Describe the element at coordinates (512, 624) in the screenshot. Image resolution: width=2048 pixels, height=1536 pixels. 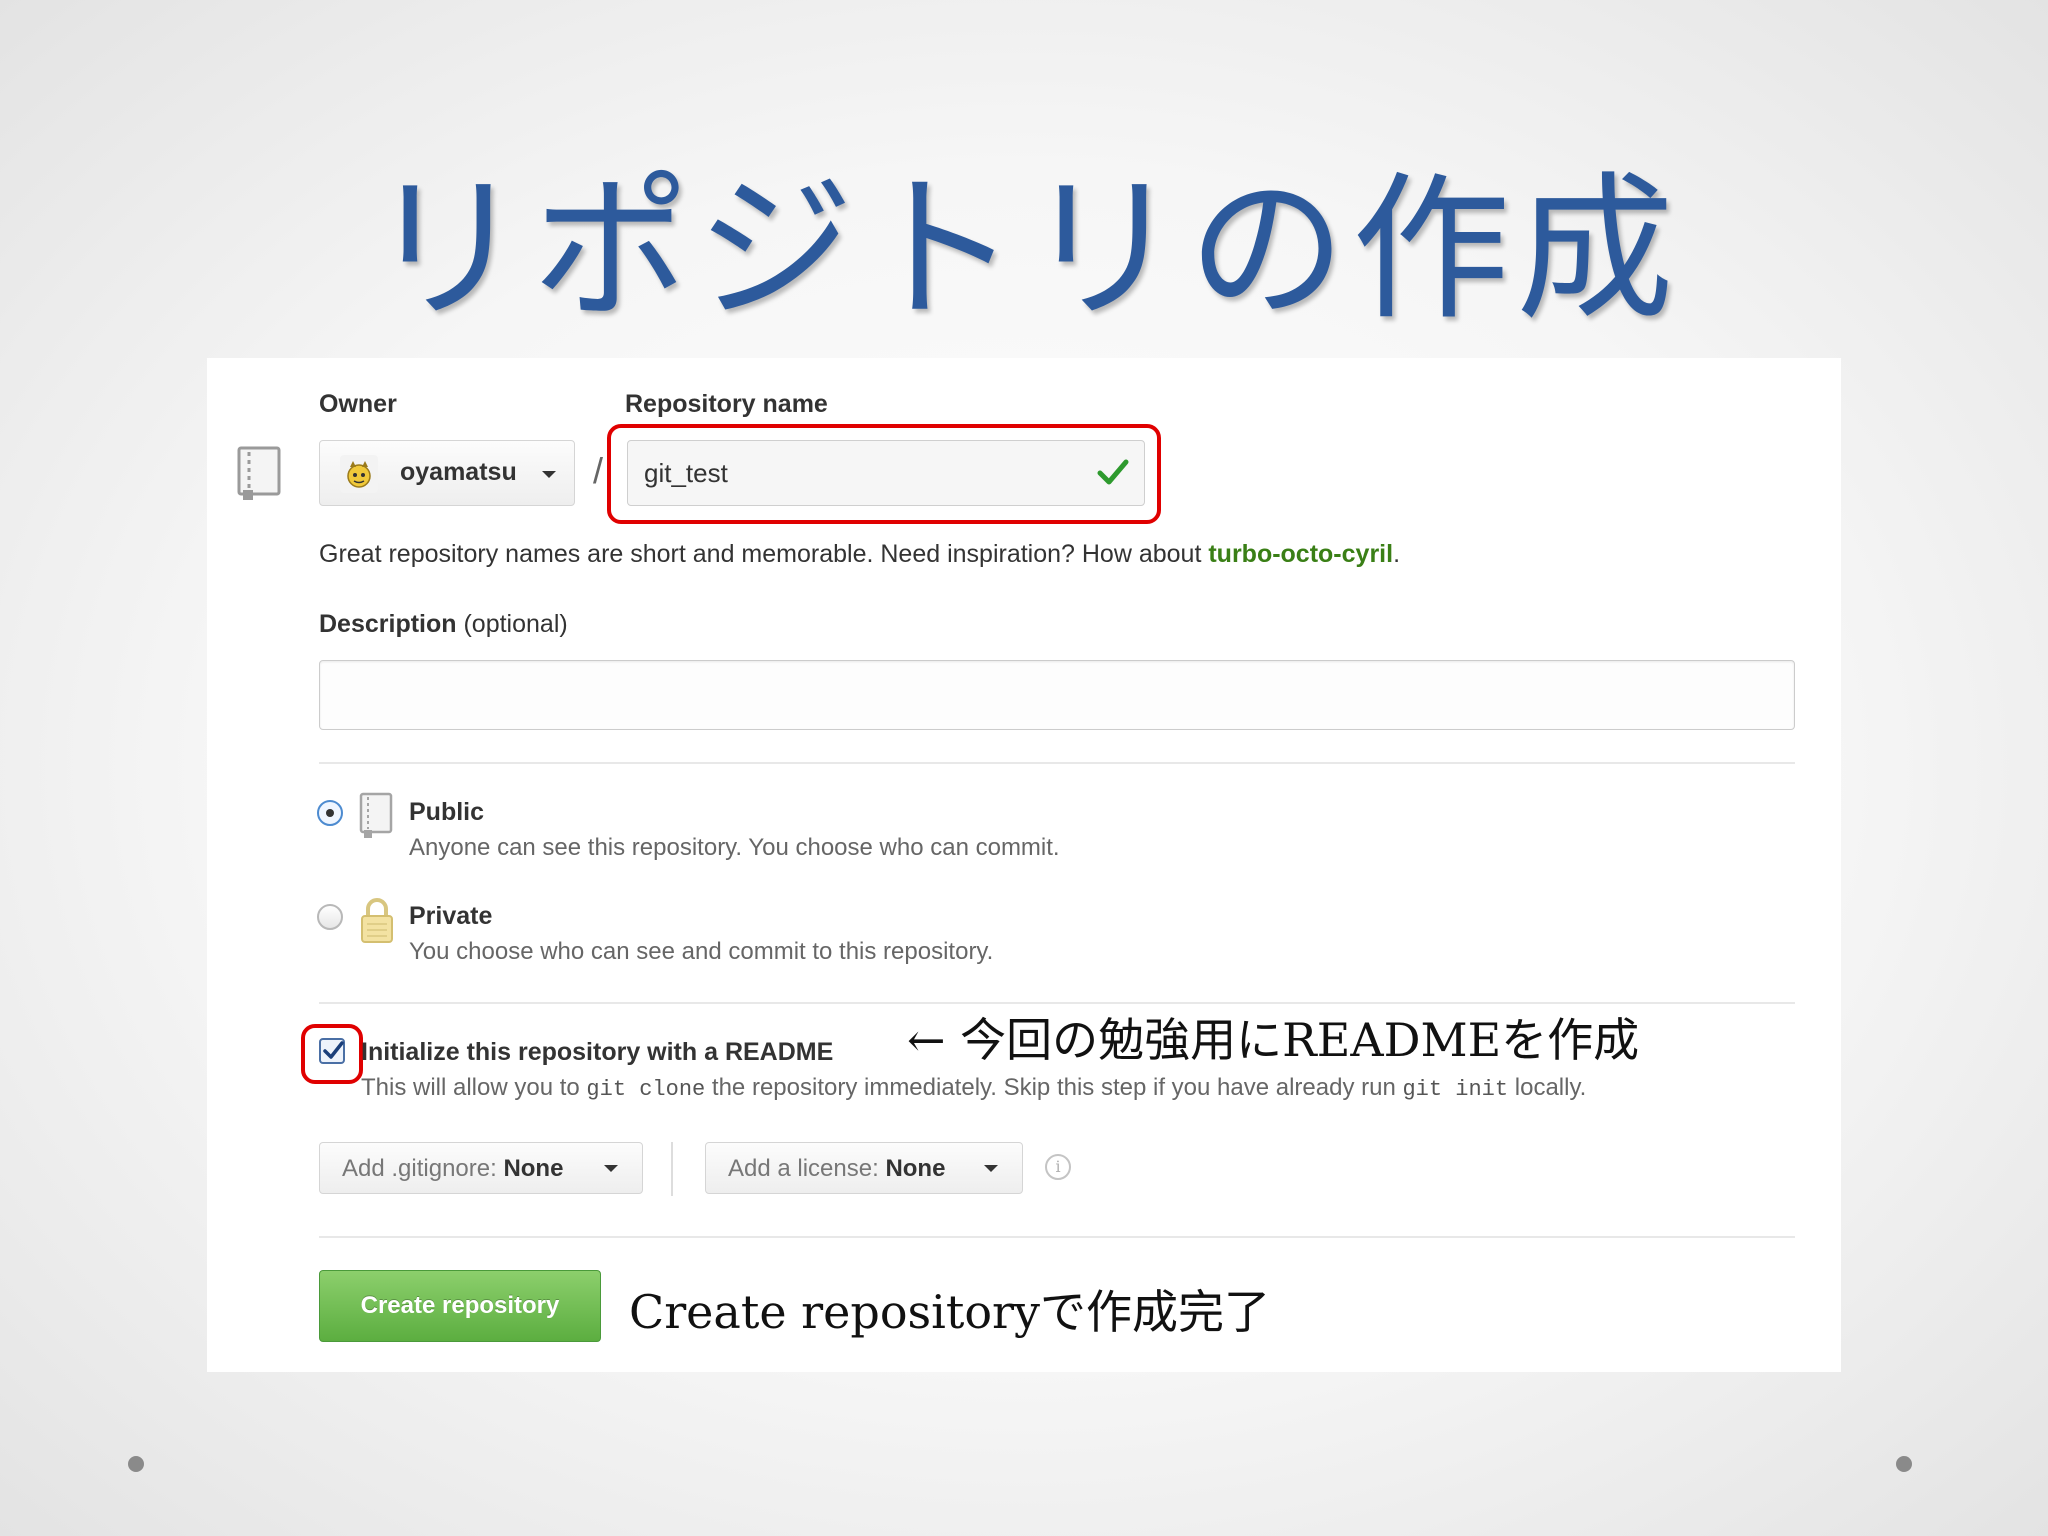
I see `description-optional: (optional)` at that location.